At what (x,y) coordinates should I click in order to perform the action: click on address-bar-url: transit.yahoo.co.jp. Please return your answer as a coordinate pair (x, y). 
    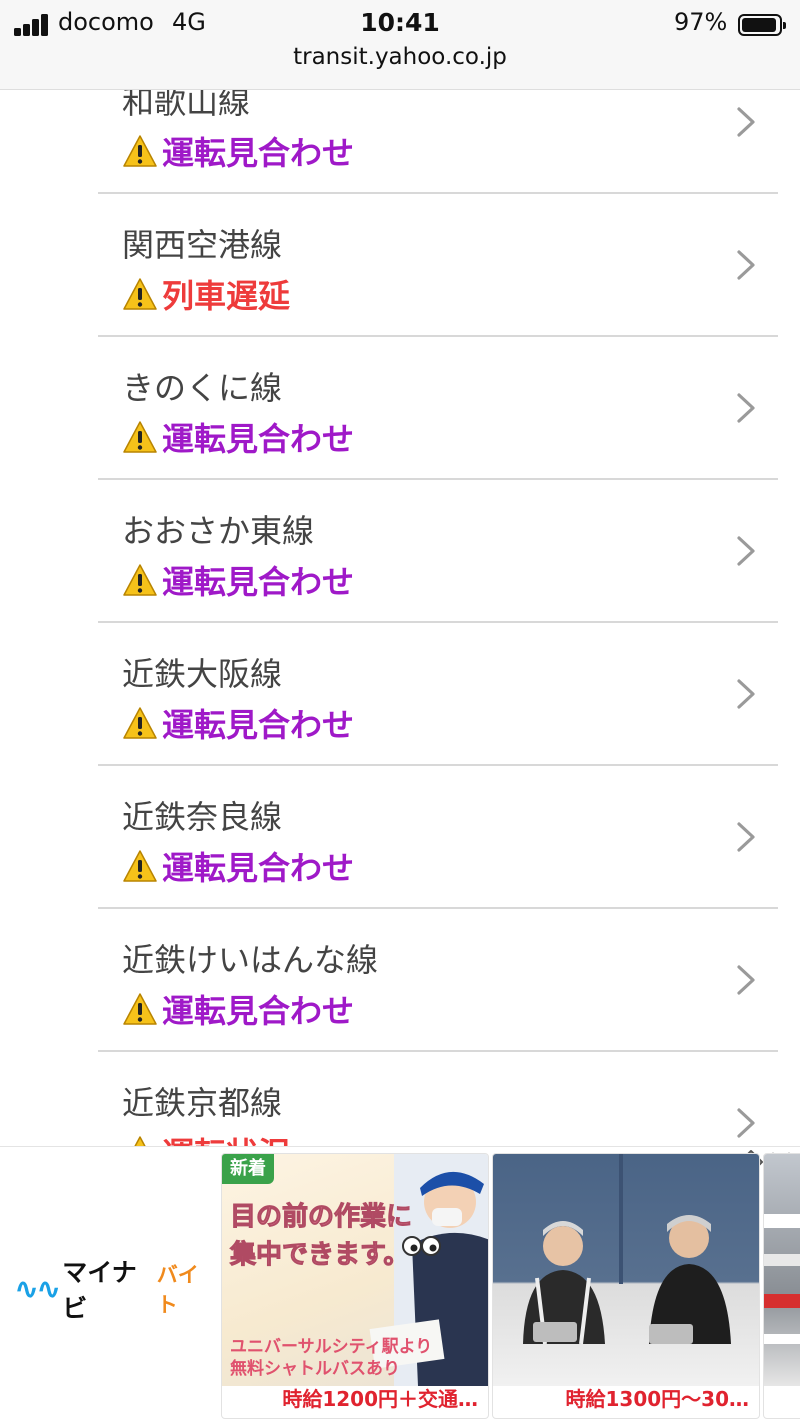
    Looking at the image, I should click on (400, 57).